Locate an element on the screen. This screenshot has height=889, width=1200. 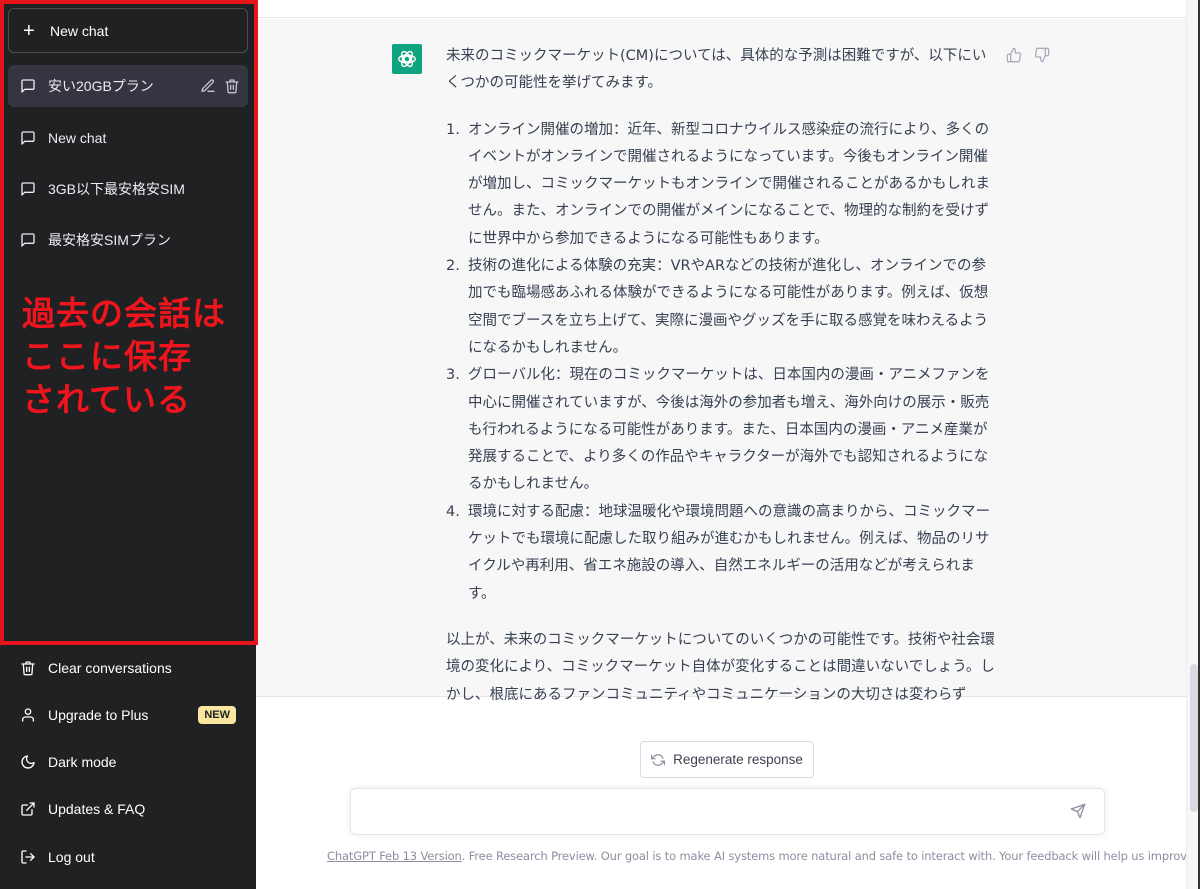
external-link-icon is located at coordinates (28, 809).